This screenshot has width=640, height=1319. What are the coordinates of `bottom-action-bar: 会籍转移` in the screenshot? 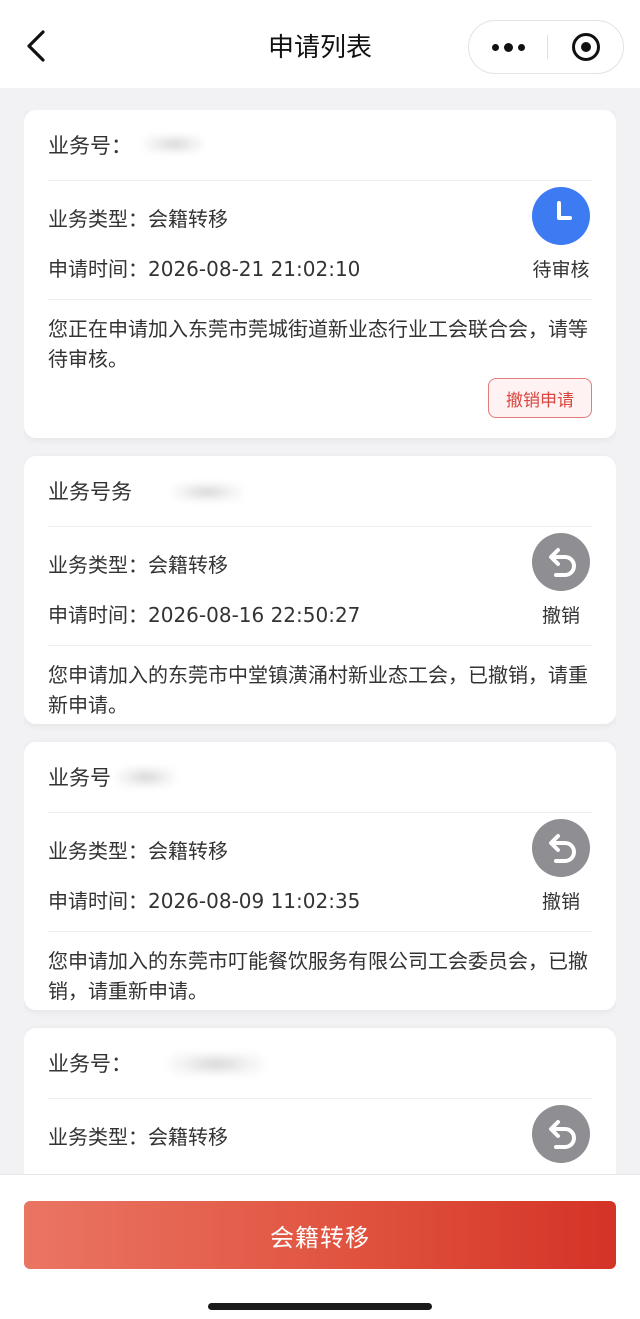 It's located at (320, 1246).